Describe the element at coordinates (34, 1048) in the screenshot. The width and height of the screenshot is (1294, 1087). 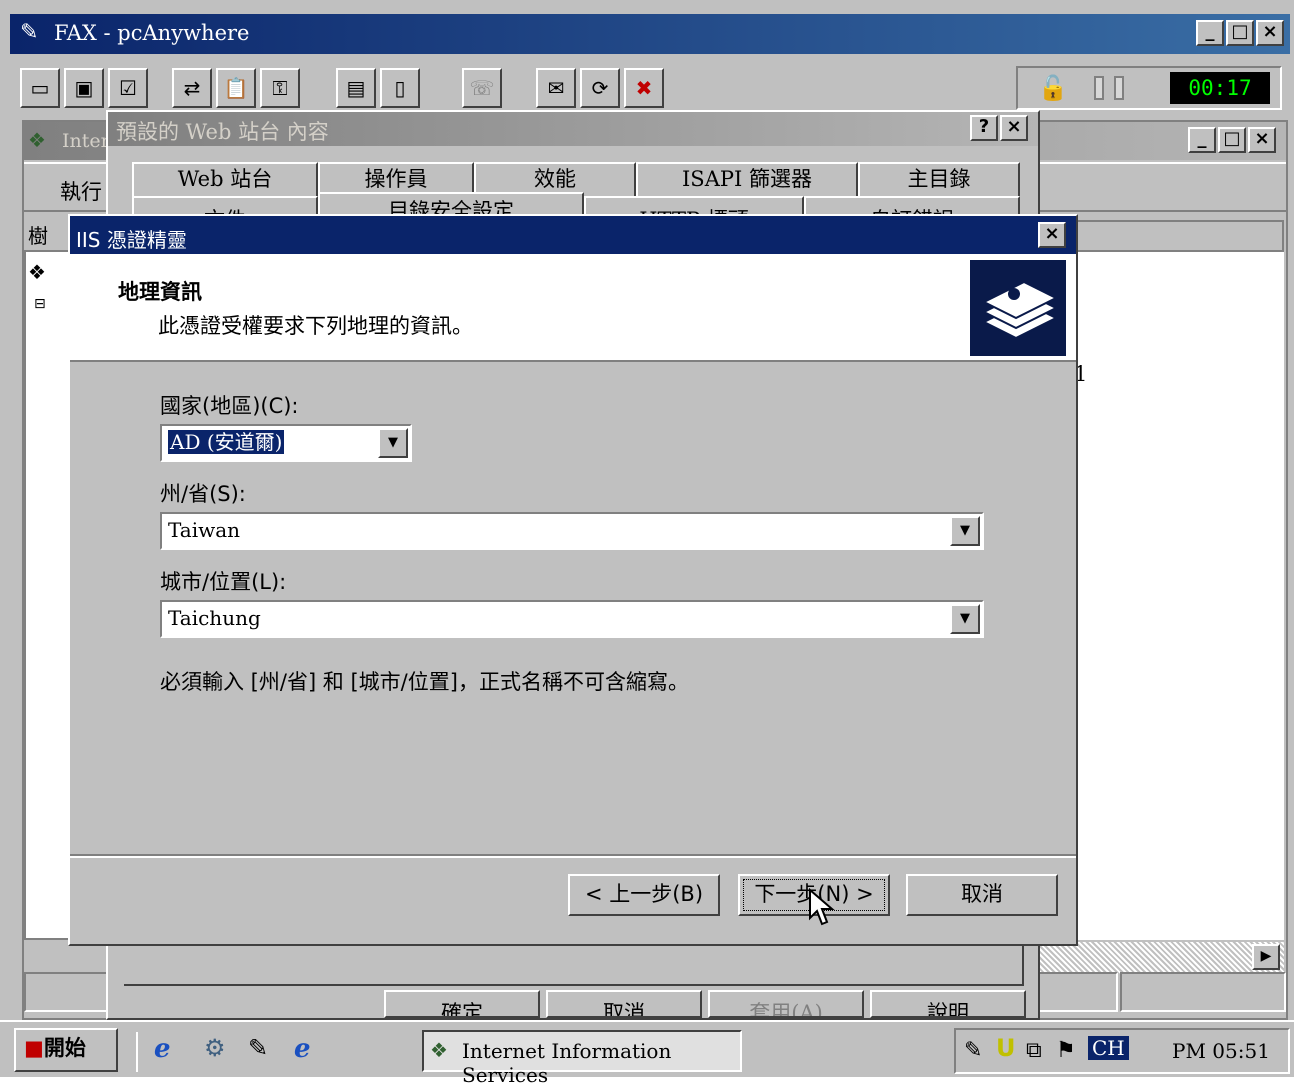
I see `windows-flag-icon: ■` at that location.